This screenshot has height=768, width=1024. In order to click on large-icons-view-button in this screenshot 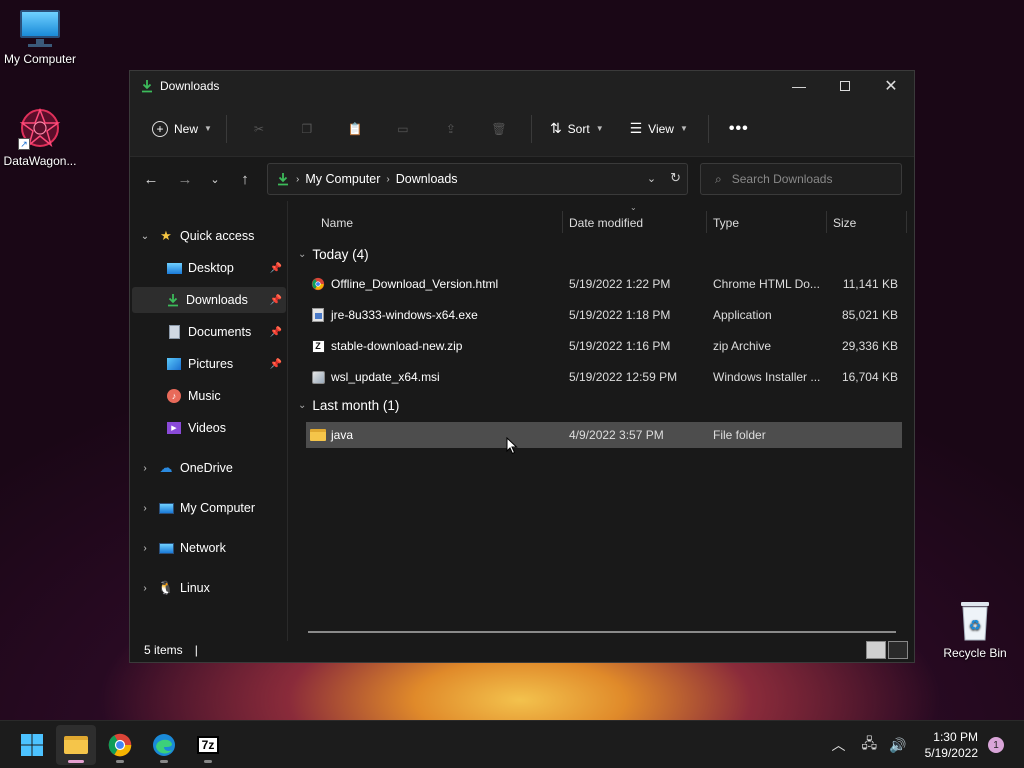, I will do `click(898, 650)`.